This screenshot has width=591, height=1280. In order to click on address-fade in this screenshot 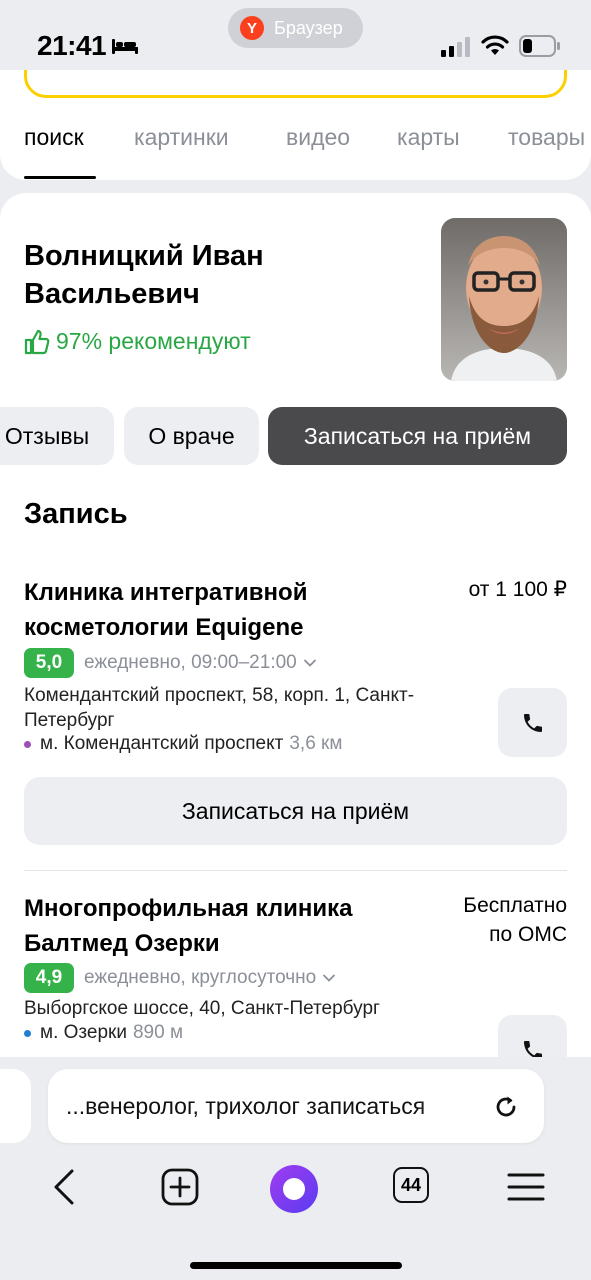, I will do `click(453, 1106)`.